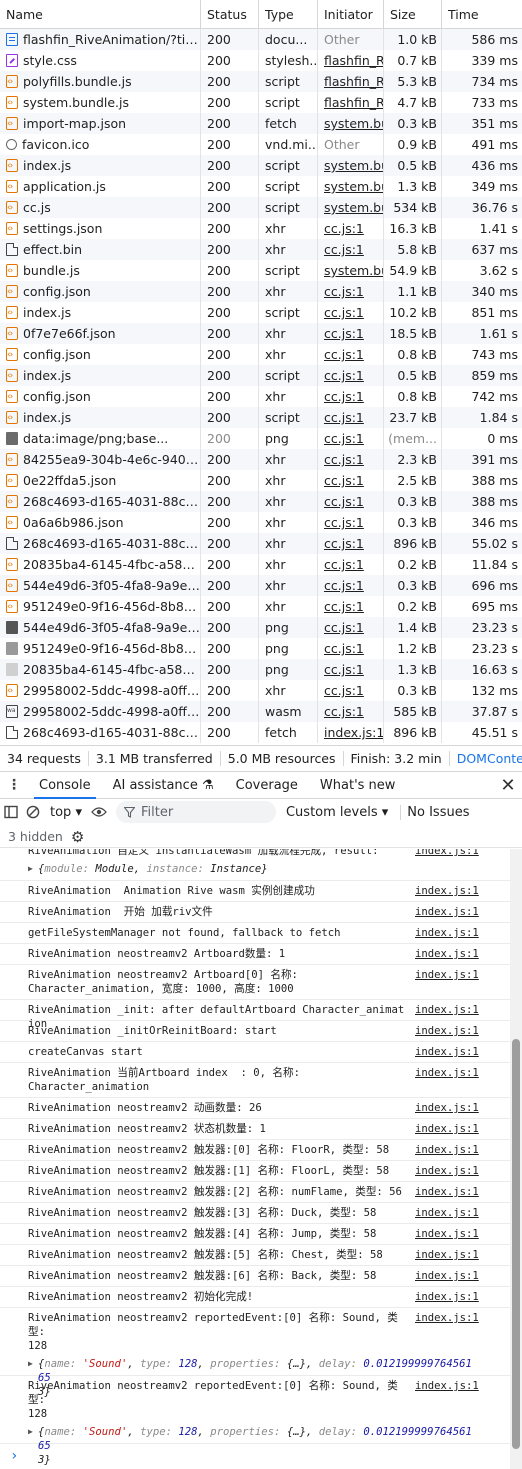  I want to click on request-name-cell: effect.bin, so click(100, 249).